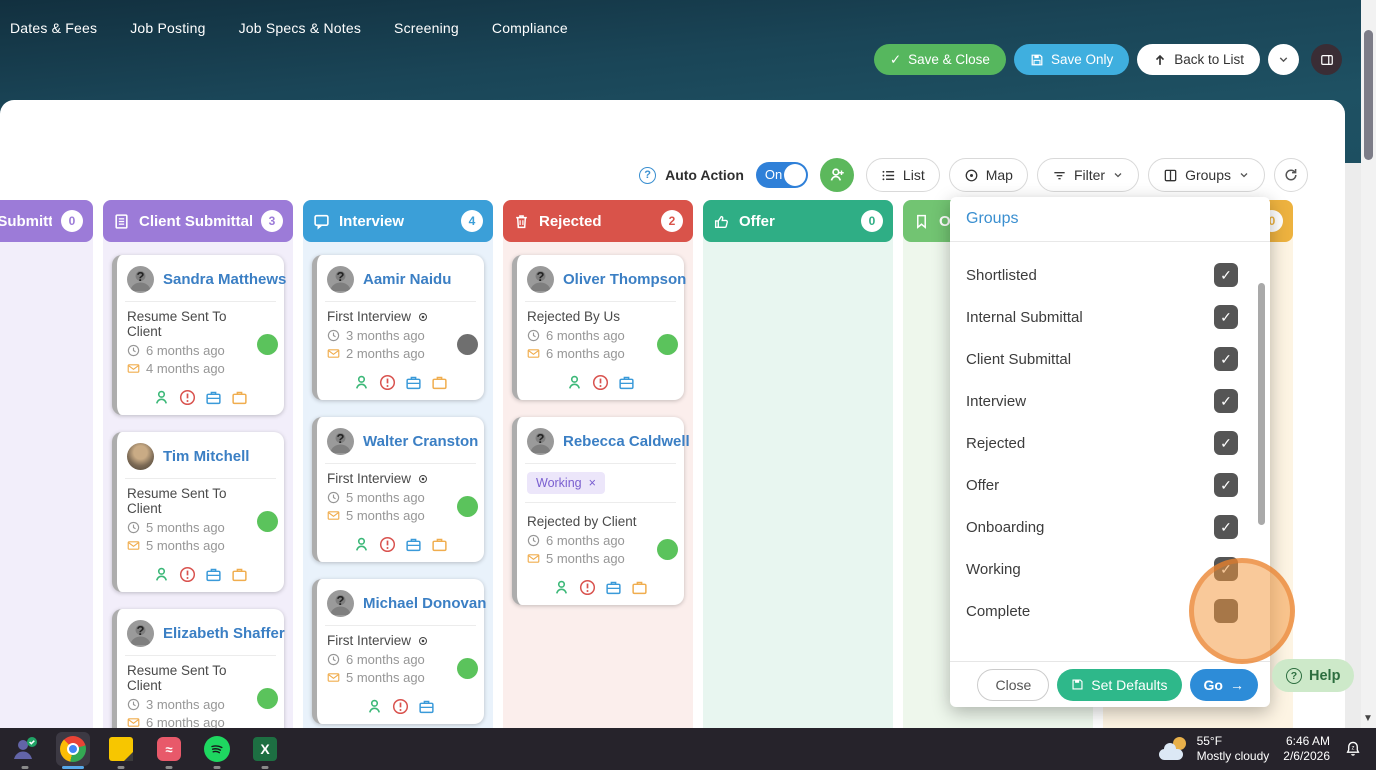 Image resolution: width=1376 pixels, height=770 pixels. What do you see at coordinates (1013, 684) in the screenshot?
I see `close-button: Close` at bounding box center [1013, 684].